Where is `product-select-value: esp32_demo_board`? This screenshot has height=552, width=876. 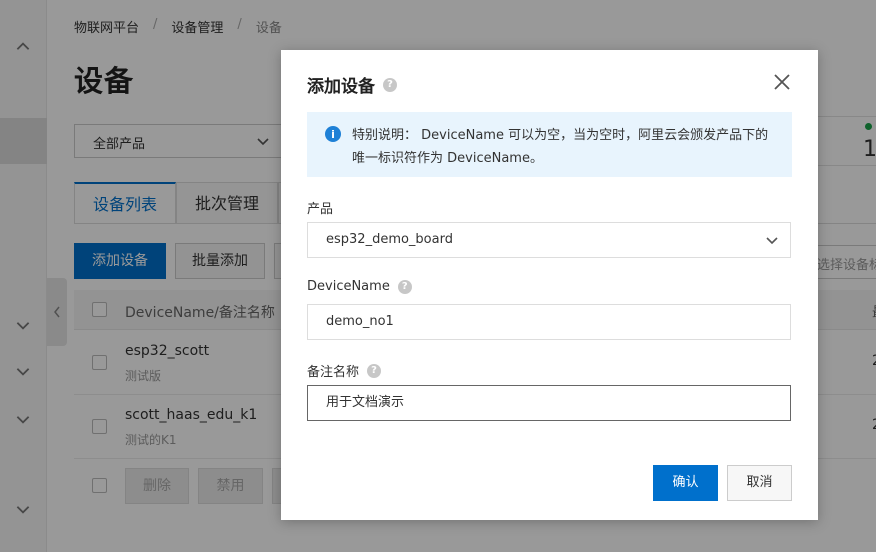 product-select-value: esp32_demo_board is located at coordinates (389, 239).